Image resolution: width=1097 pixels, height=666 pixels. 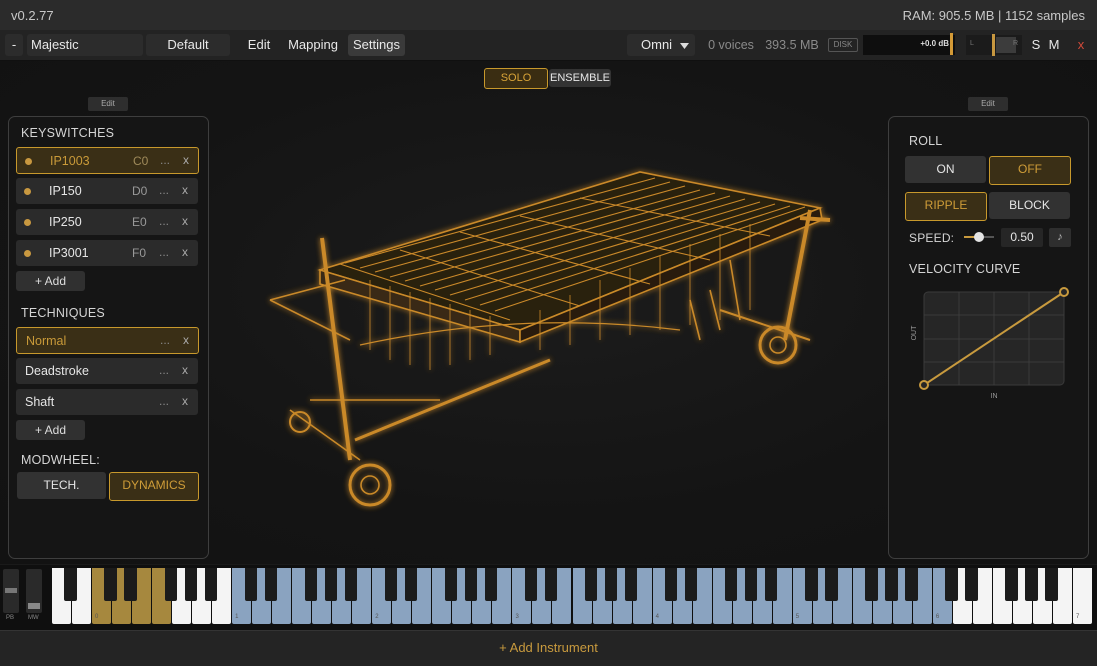 What do you see at coordinates (1054, 45) in the screenshot?
I see `mute-button: M` at bounding box center [1054, 45].